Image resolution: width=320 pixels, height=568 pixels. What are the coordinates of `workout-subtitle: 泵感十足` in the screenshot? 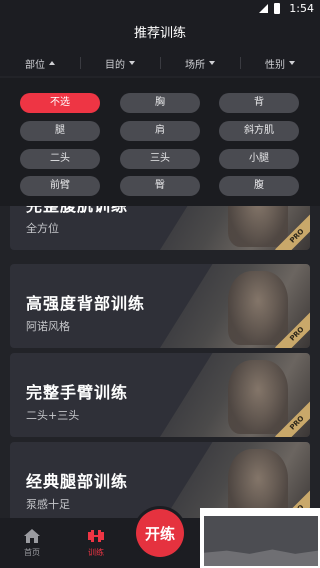 It's located at (48, 504).